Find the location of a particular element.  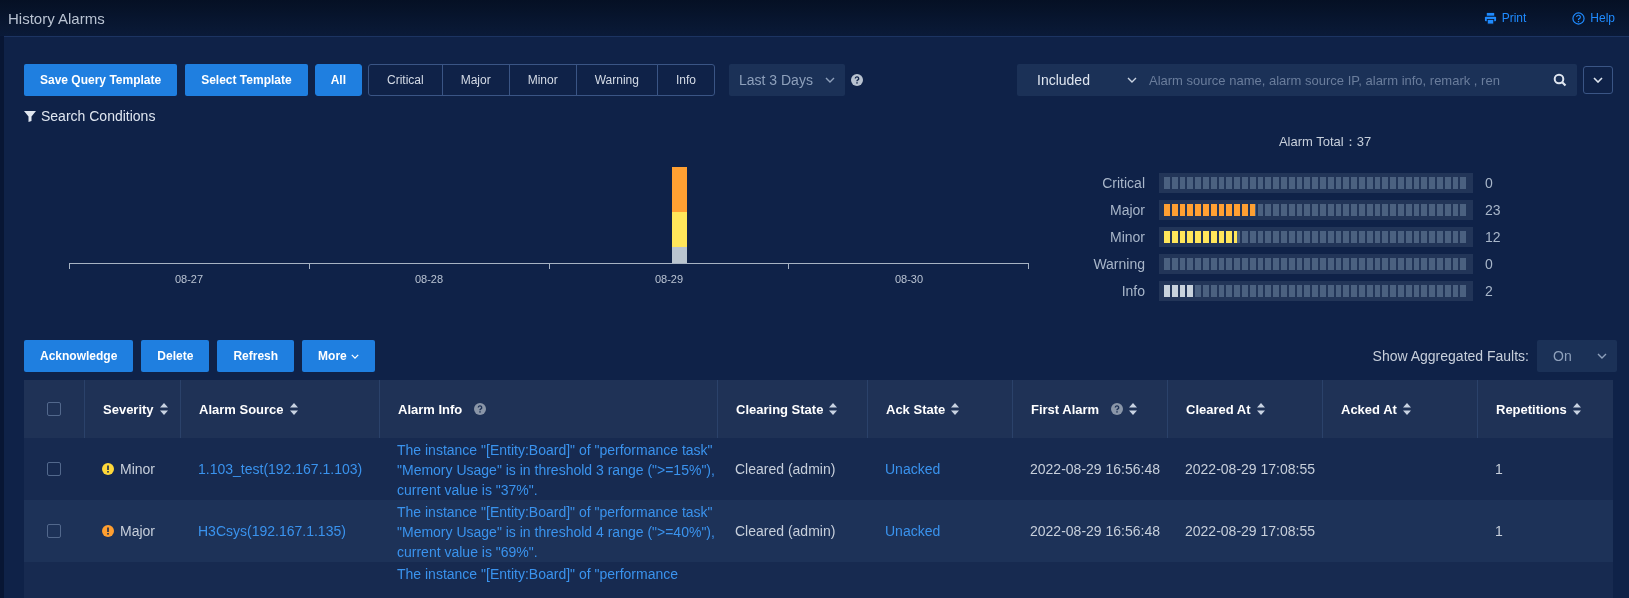

severity-label: Minor is located at coordinates (1127, 236).